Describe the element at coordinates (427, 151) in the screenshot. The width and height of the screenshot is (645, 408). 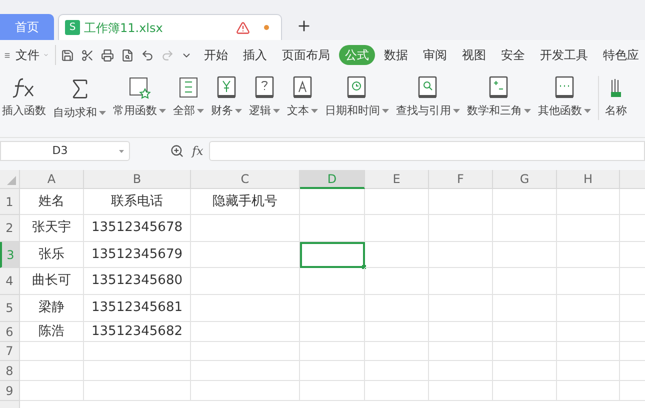
I see `formula-input` at that location.